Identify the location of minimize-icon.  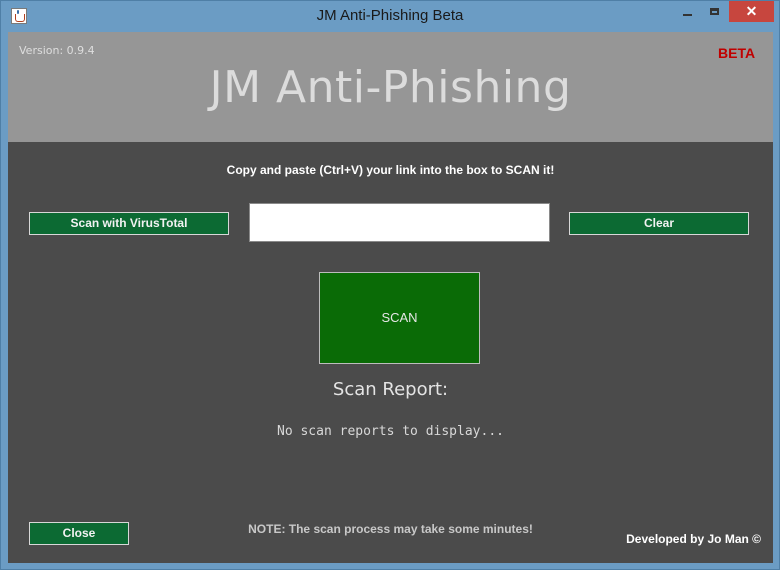
(687, 15).